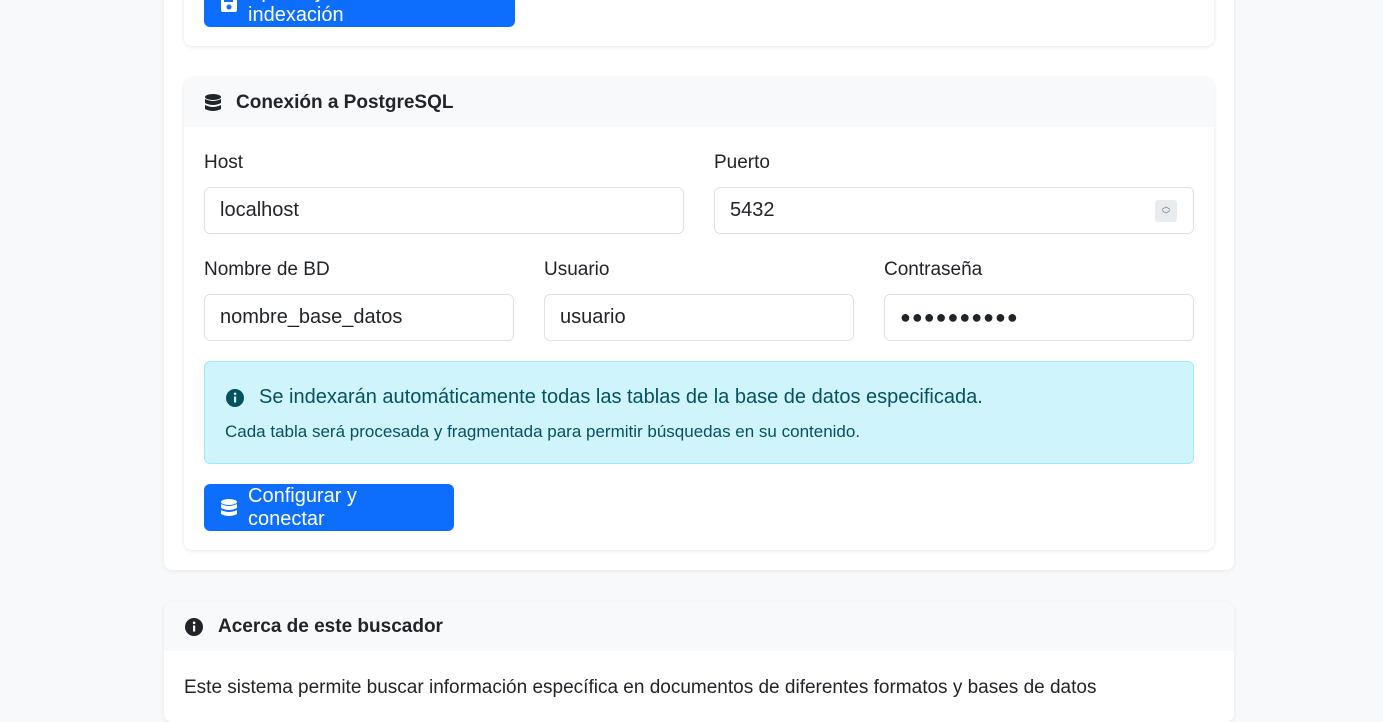 This screenshot has height=722, width=1383. What do you see at coordinates (577, 269) in the screenshot?
I see `user-label: Usuario` at bounding box center [577, 269].